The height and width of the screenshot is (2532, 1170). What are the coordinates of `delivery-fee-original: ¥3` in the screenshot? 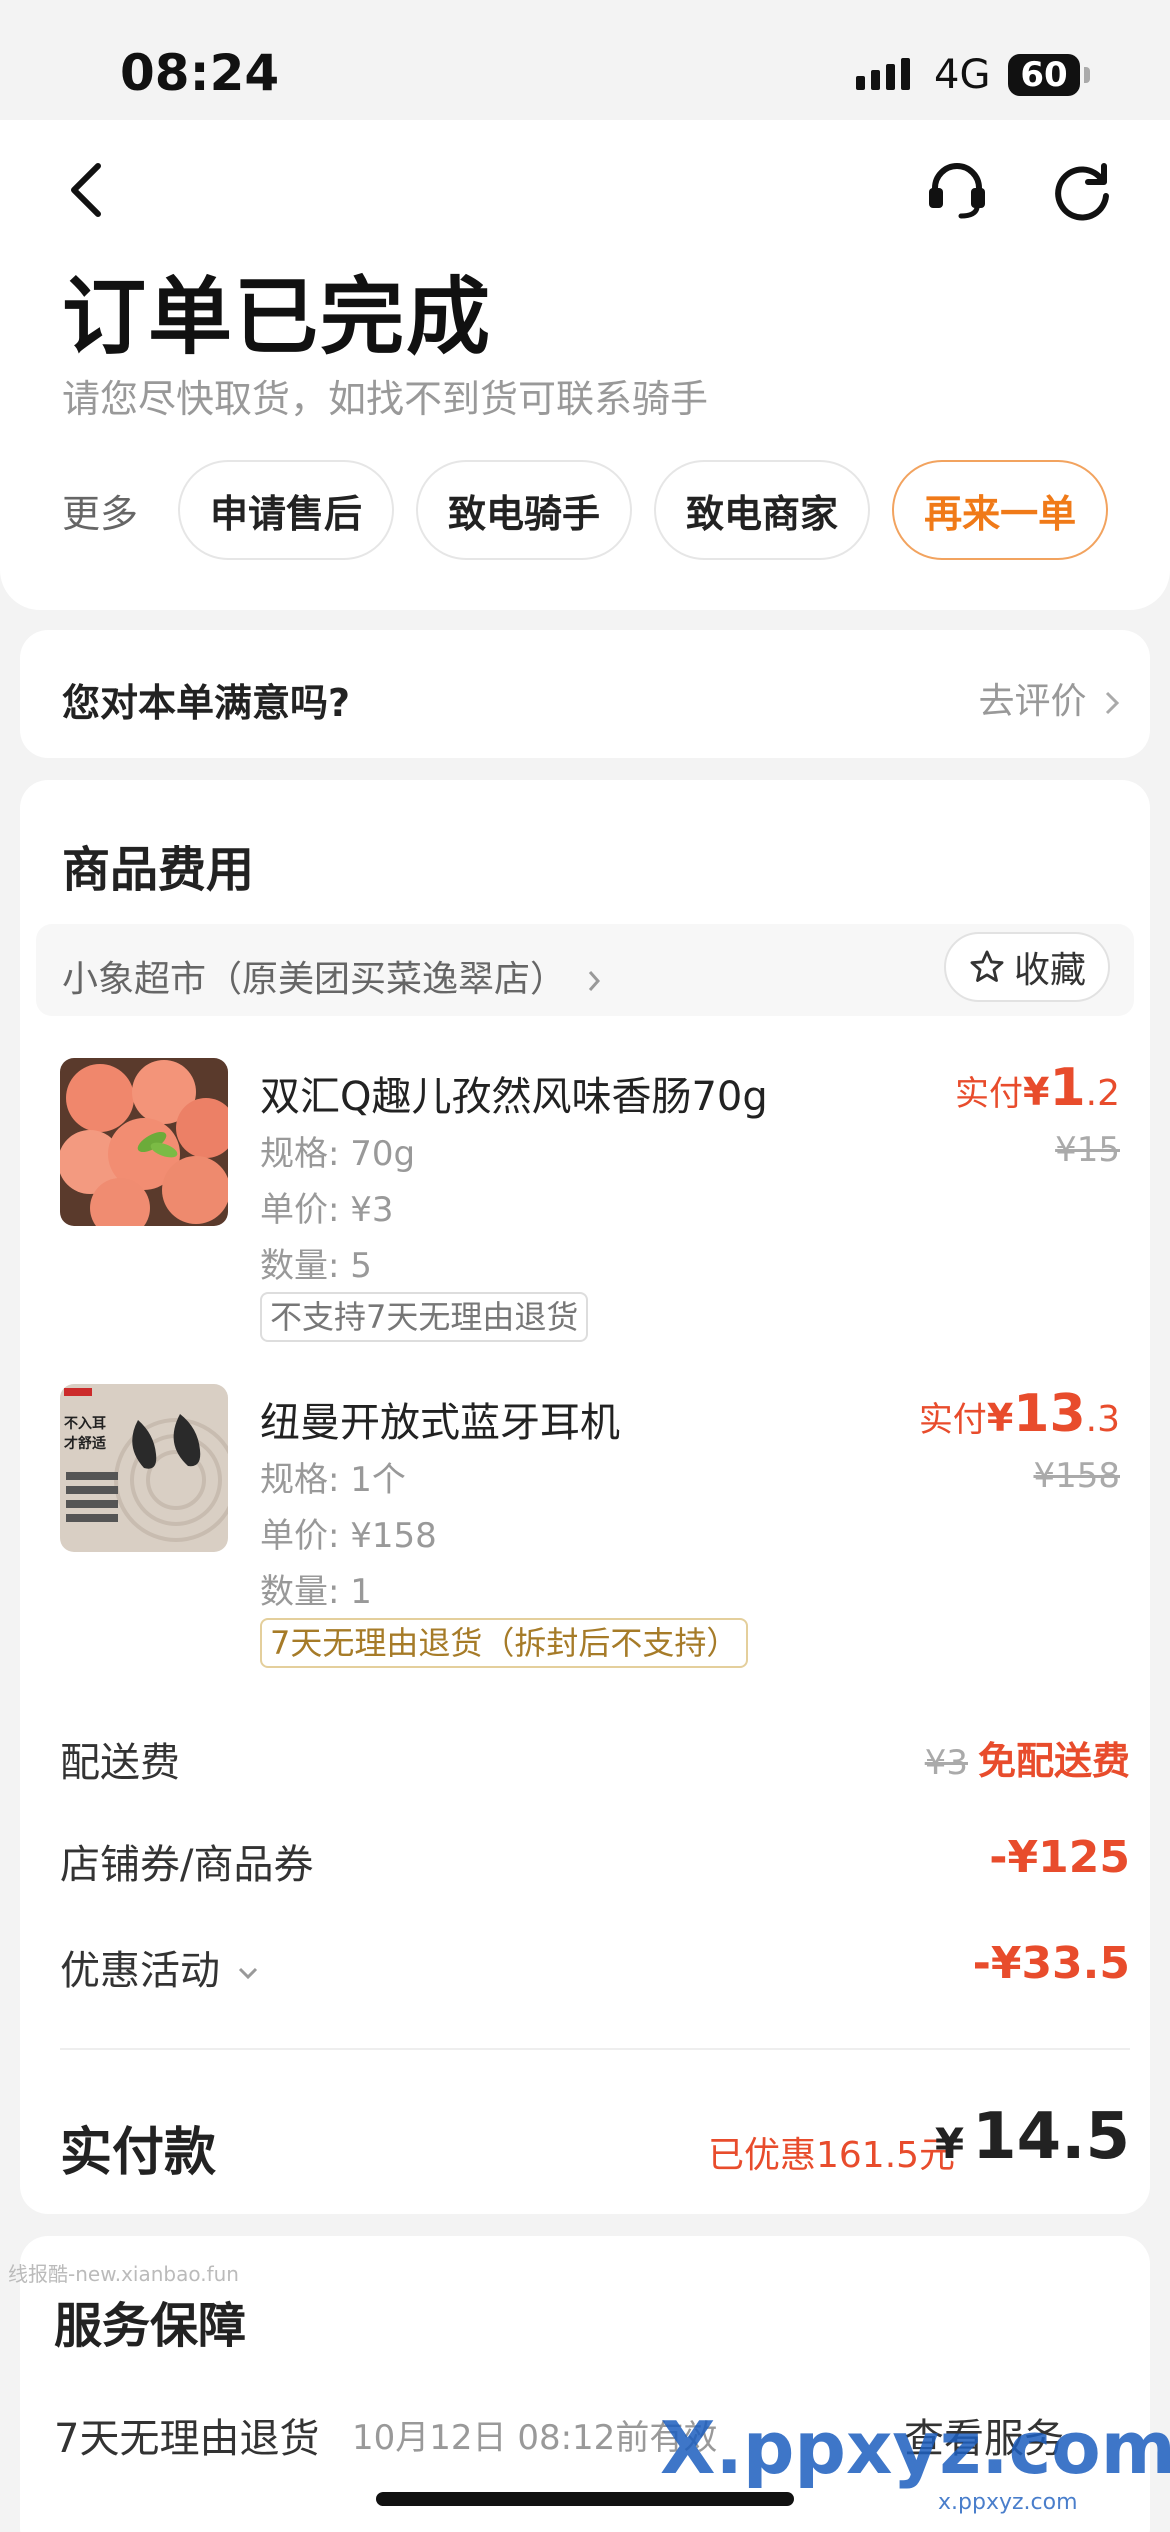 It's located at (946, 1763).